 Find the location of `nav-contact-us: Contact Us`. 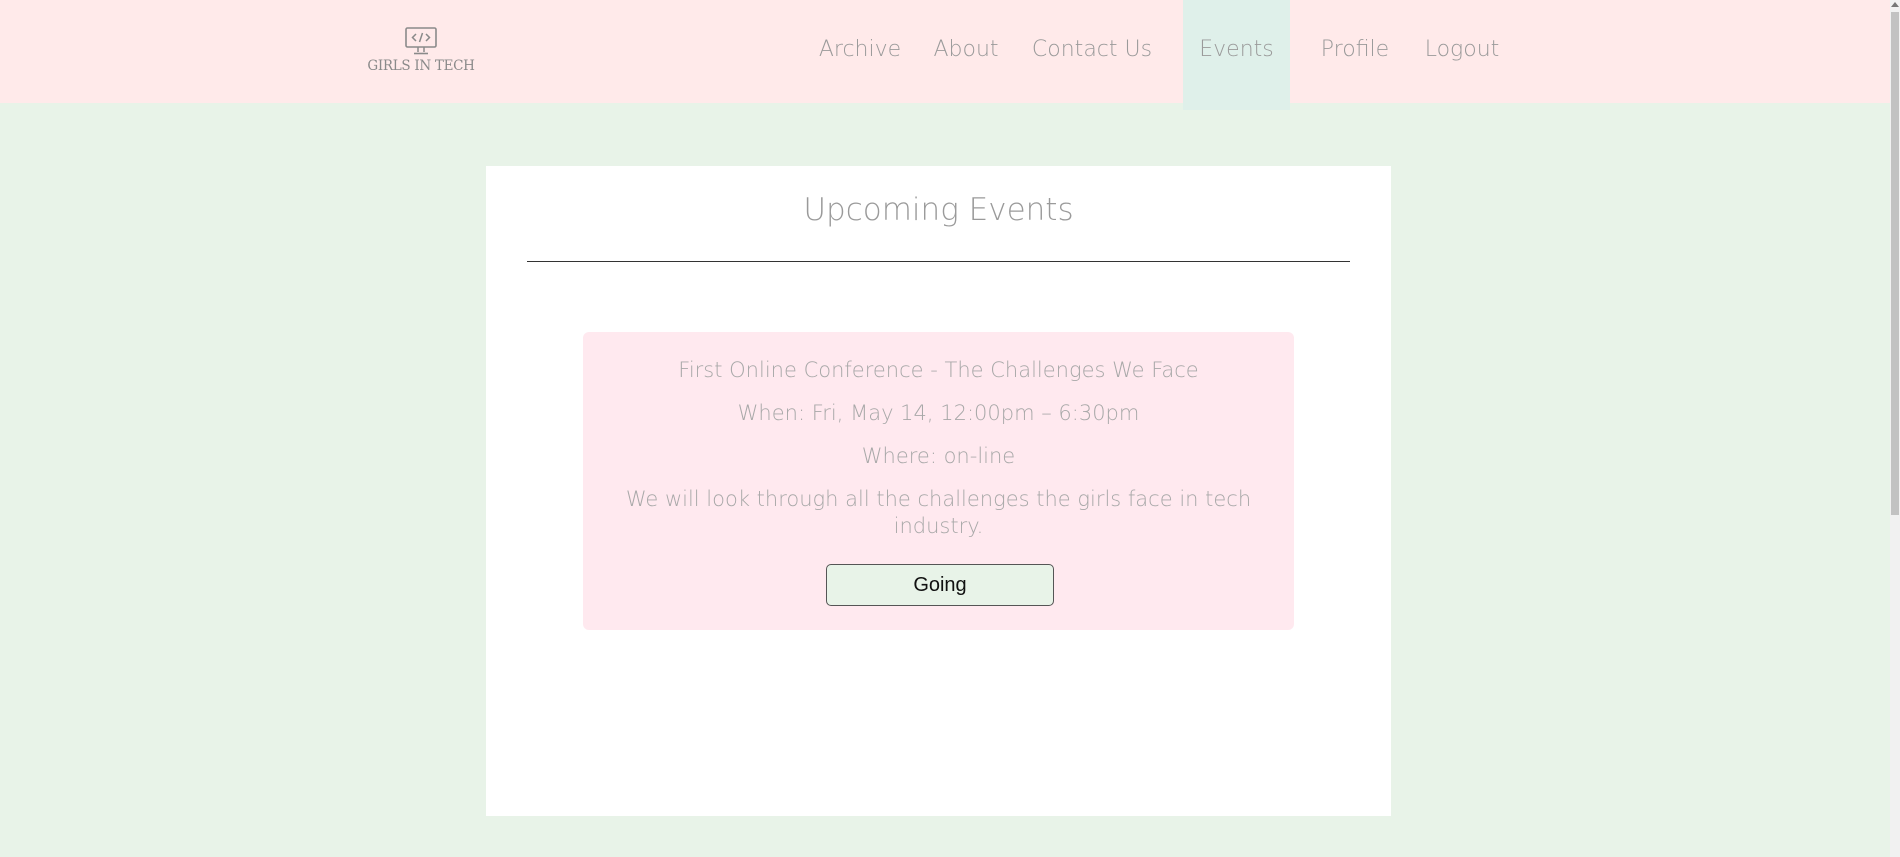

nav-contact-us: Contact Us is located at coordinates (1092, 51).